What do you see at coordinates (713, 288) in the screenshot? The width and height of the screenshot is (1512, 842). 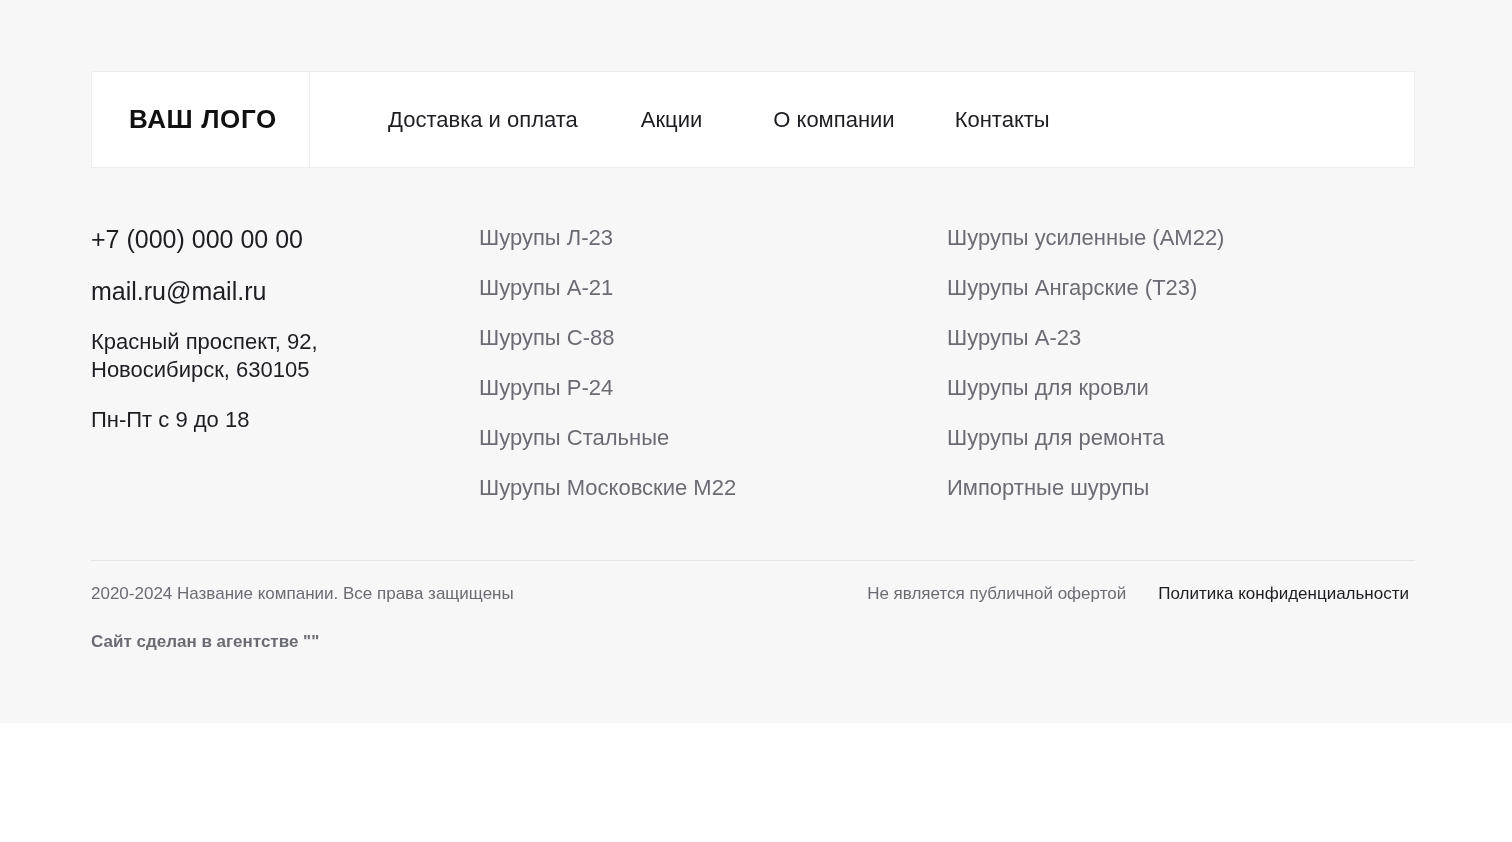 I see `catalog-link: Шурупы А-21` at bounding box center [713, 288].